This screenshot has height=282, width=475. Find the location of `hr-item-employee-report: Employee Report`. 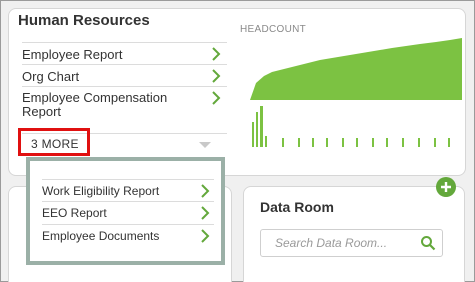

hr-item-employee-report: Employee Report is located at coordinates (124, 53).